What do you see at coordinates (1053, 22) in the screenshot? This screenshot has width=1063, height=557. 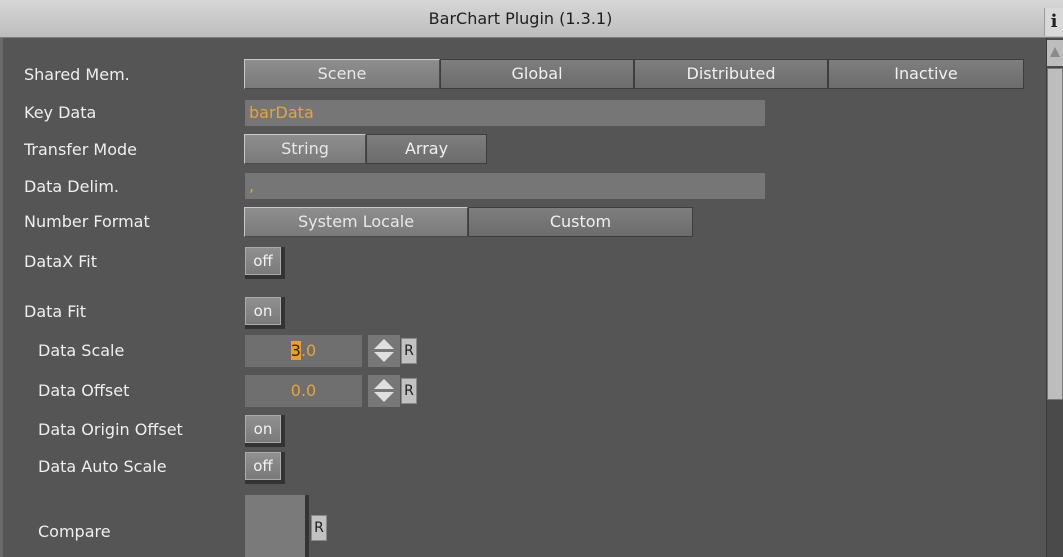 I see `info-icon: i` at bounding box center [1053, 22].